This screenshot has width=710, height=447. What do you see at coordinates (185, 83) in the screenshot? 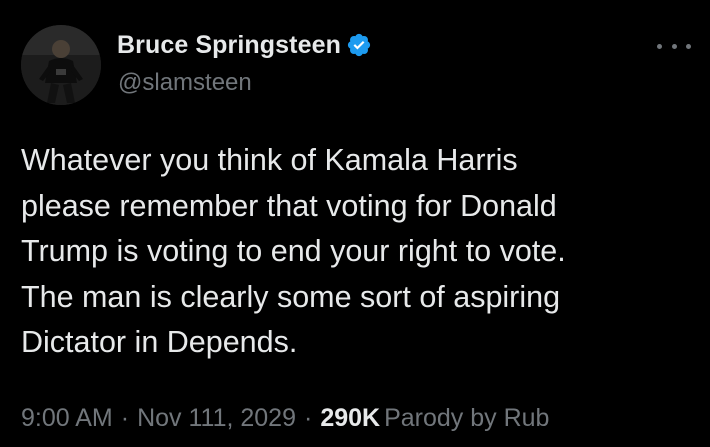
I see `author-handle: @slamsteen` at bounding box center [185, 83].